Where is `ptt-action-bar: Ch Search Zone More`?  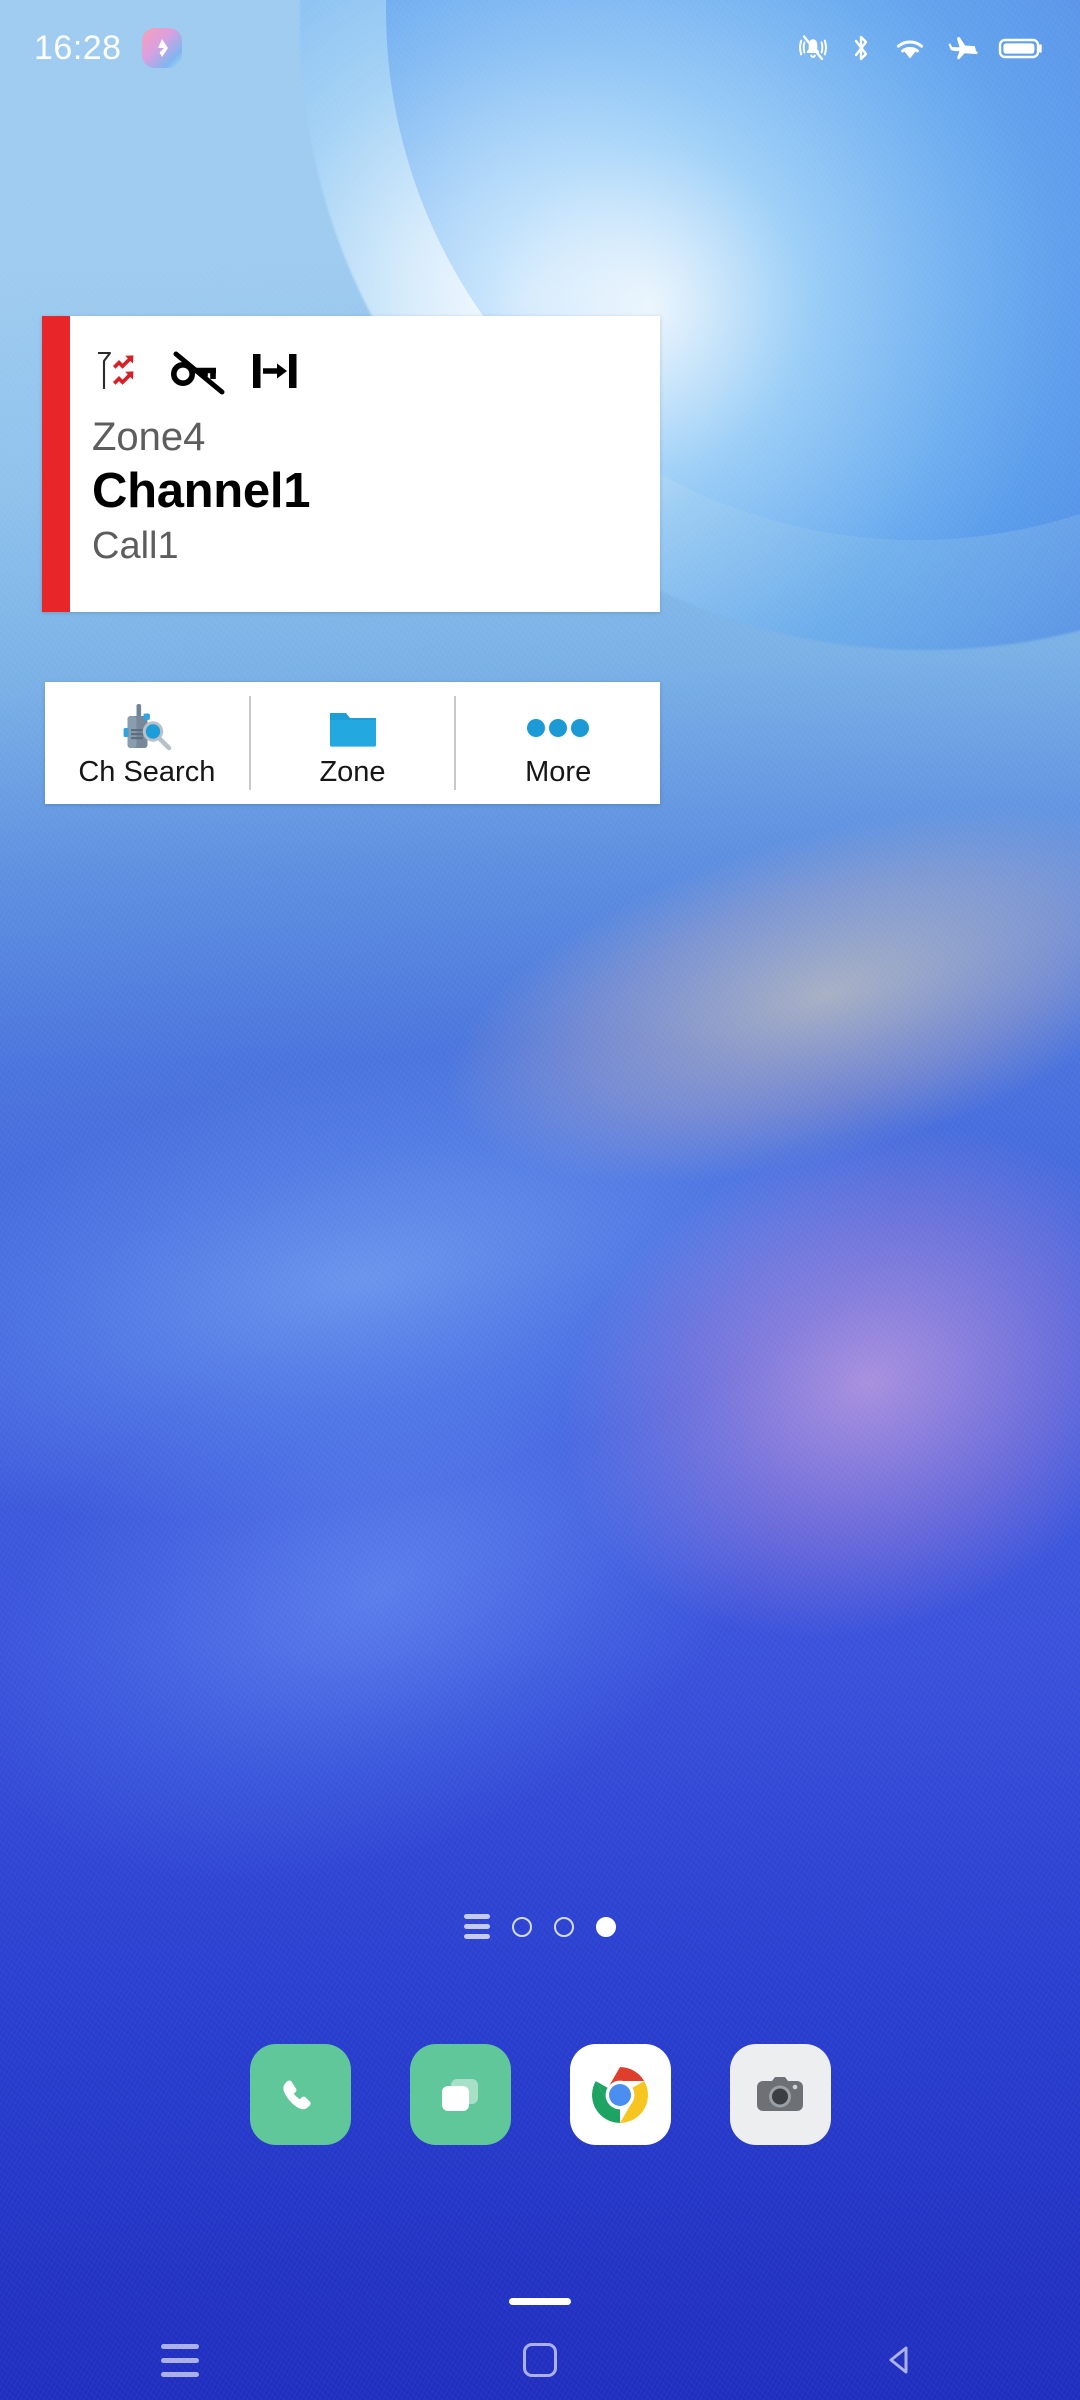 ptt-action-bar: Ch Search Zone More is located at coordinates (352, 743).